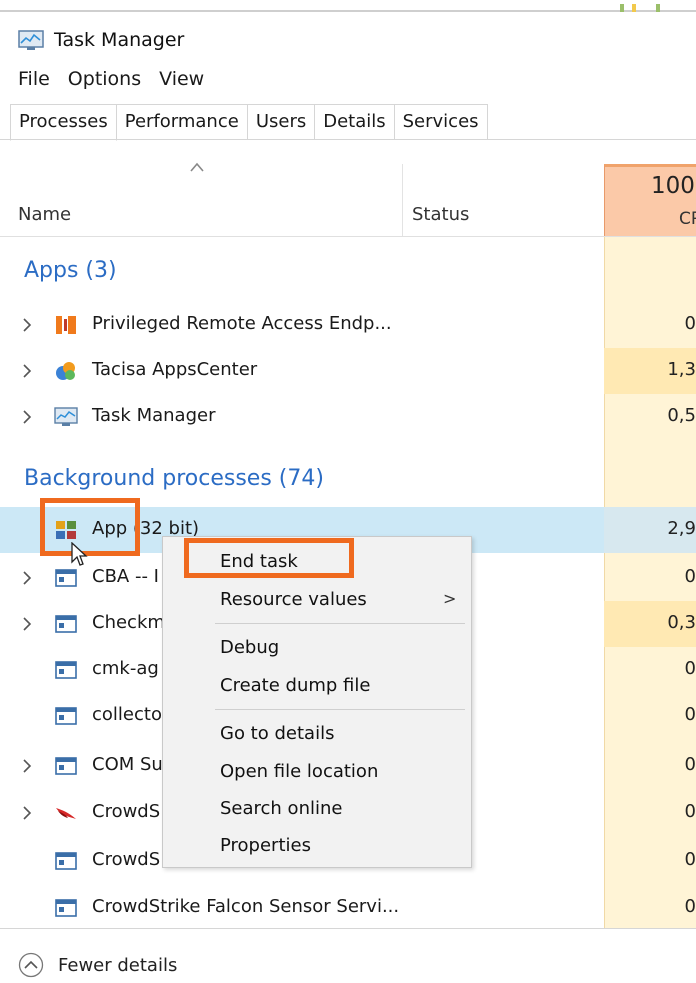 This screenshot has height=983, width=696. I want to click on menu-item-label: Resource values, so click(293, 599).